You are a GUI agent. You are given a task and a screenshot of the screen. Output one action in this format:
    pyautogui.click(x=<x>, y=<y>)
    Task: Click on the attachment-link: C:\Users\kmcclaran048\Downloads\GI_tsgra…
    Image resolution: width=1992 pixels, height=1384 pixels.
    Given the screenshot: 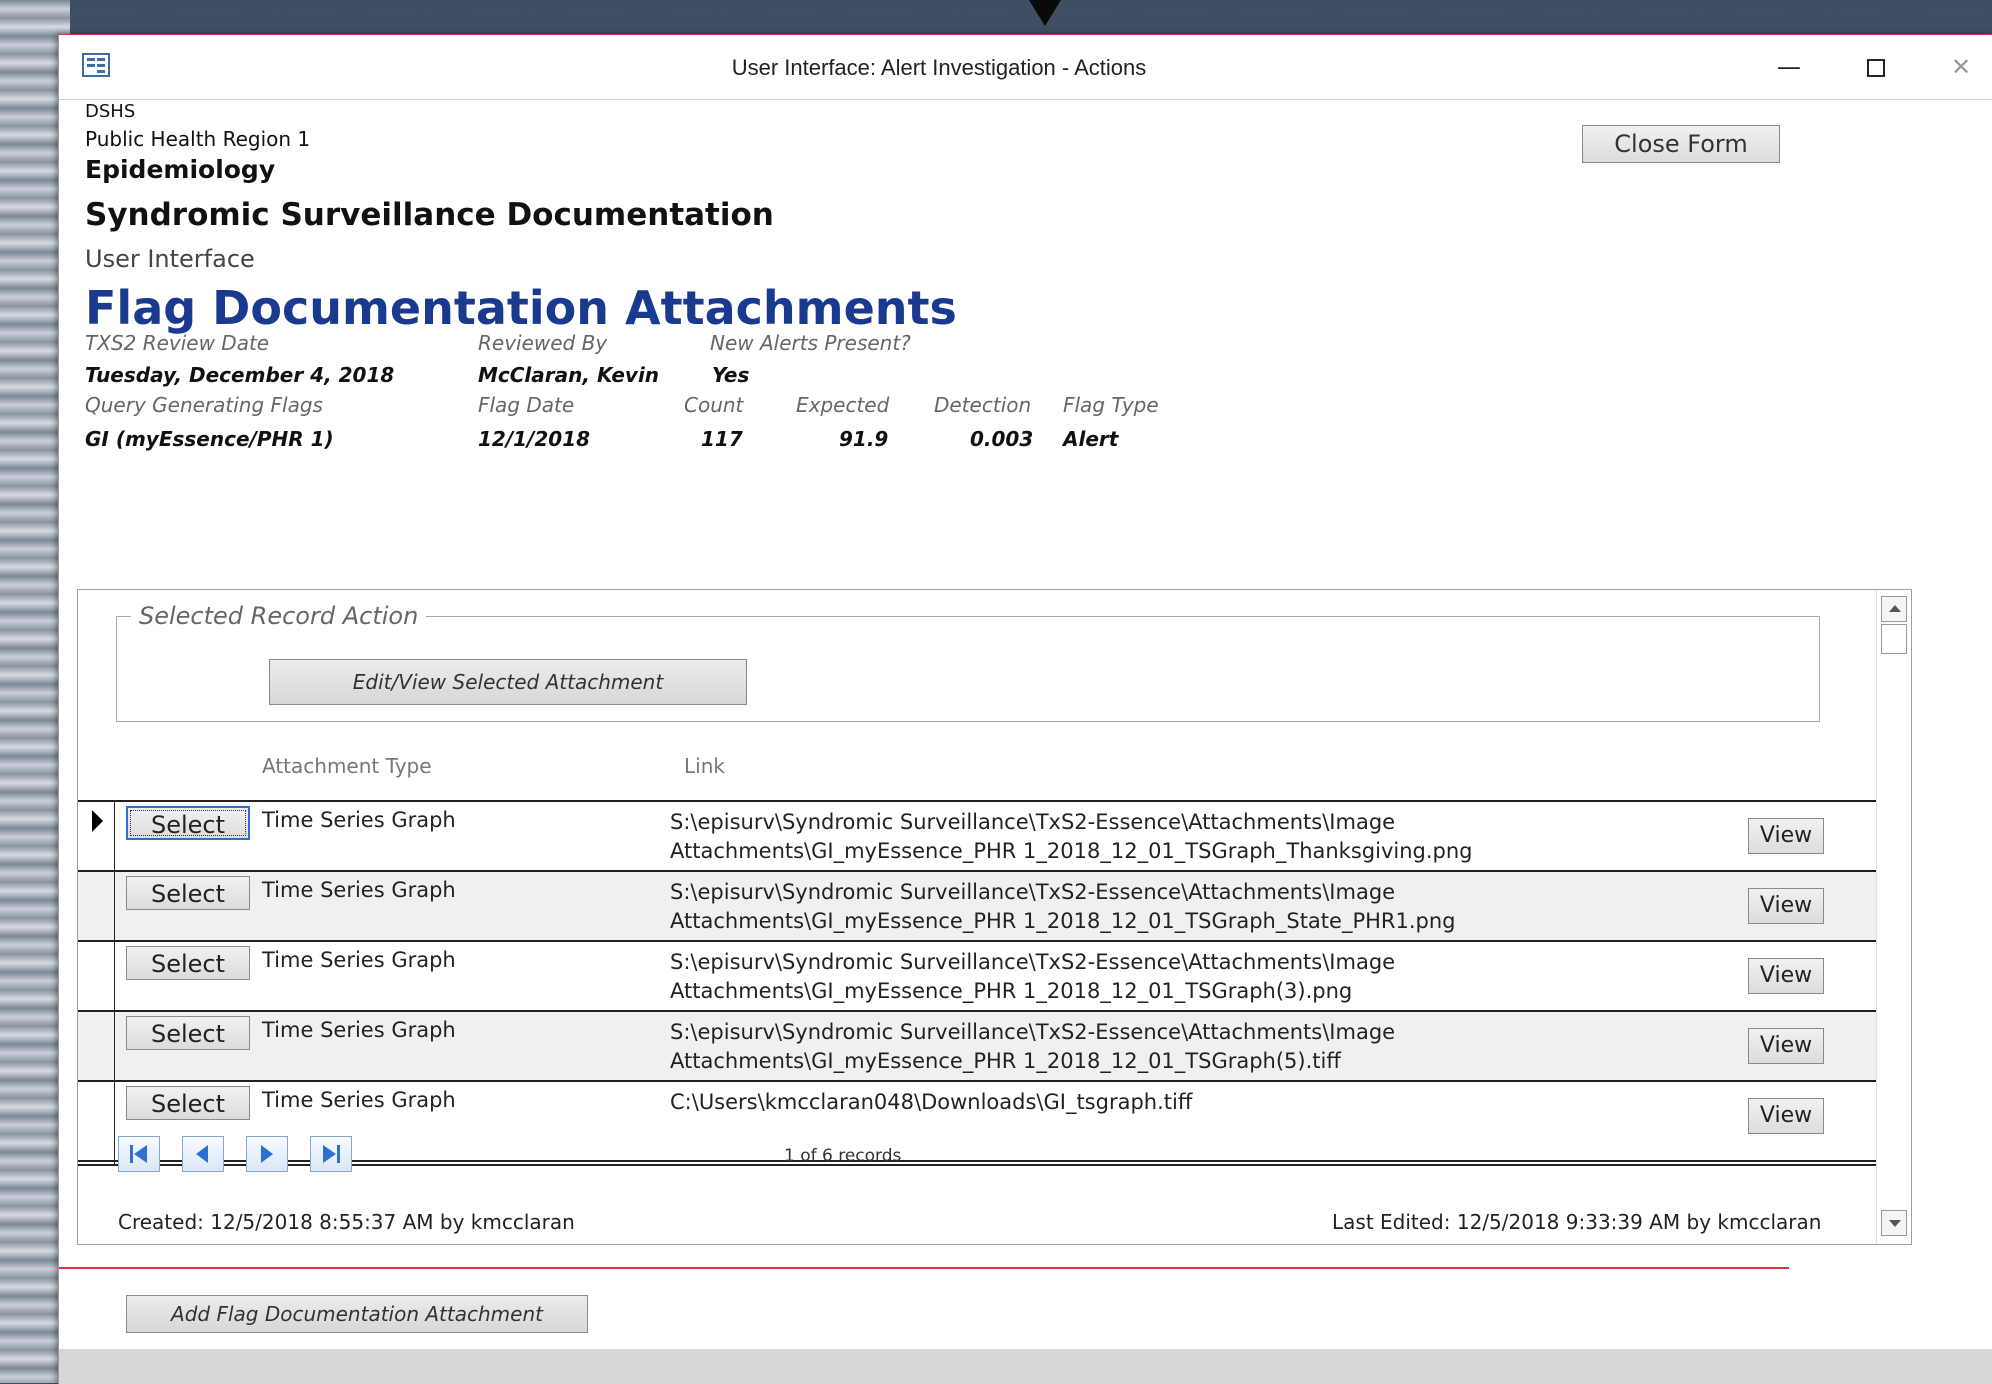 What is the action you would take?
    pyautogui.click(x=1220, y=1102)
    